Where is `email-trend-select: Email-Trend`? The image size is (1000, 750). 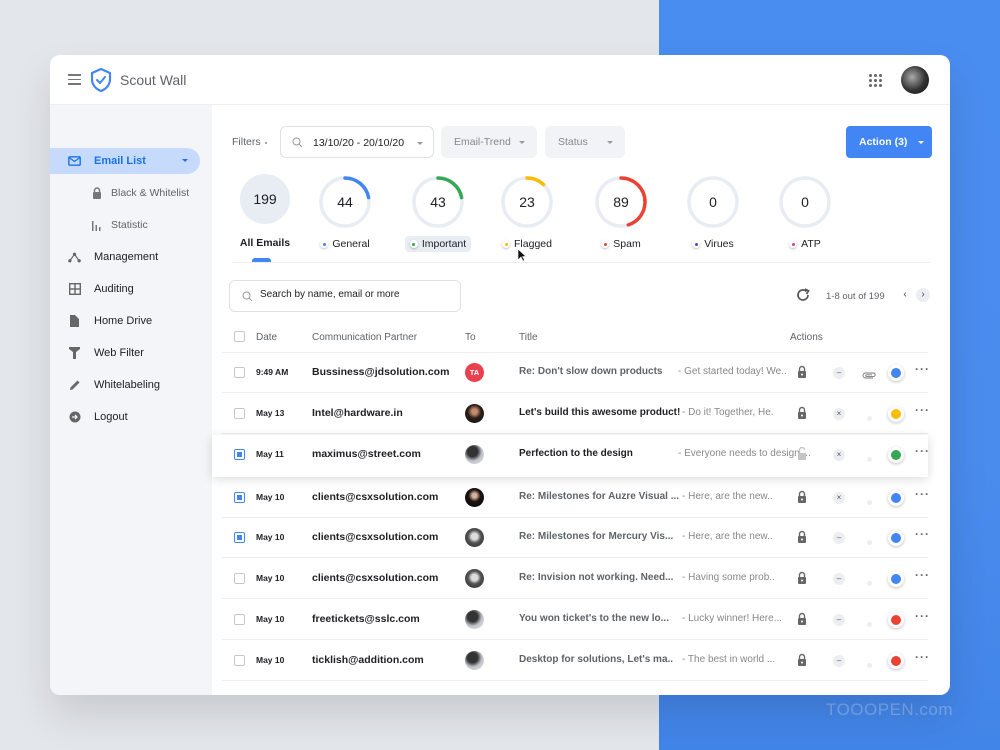
email-trend-select: Email-Trend is located at coordinates (489, 142).